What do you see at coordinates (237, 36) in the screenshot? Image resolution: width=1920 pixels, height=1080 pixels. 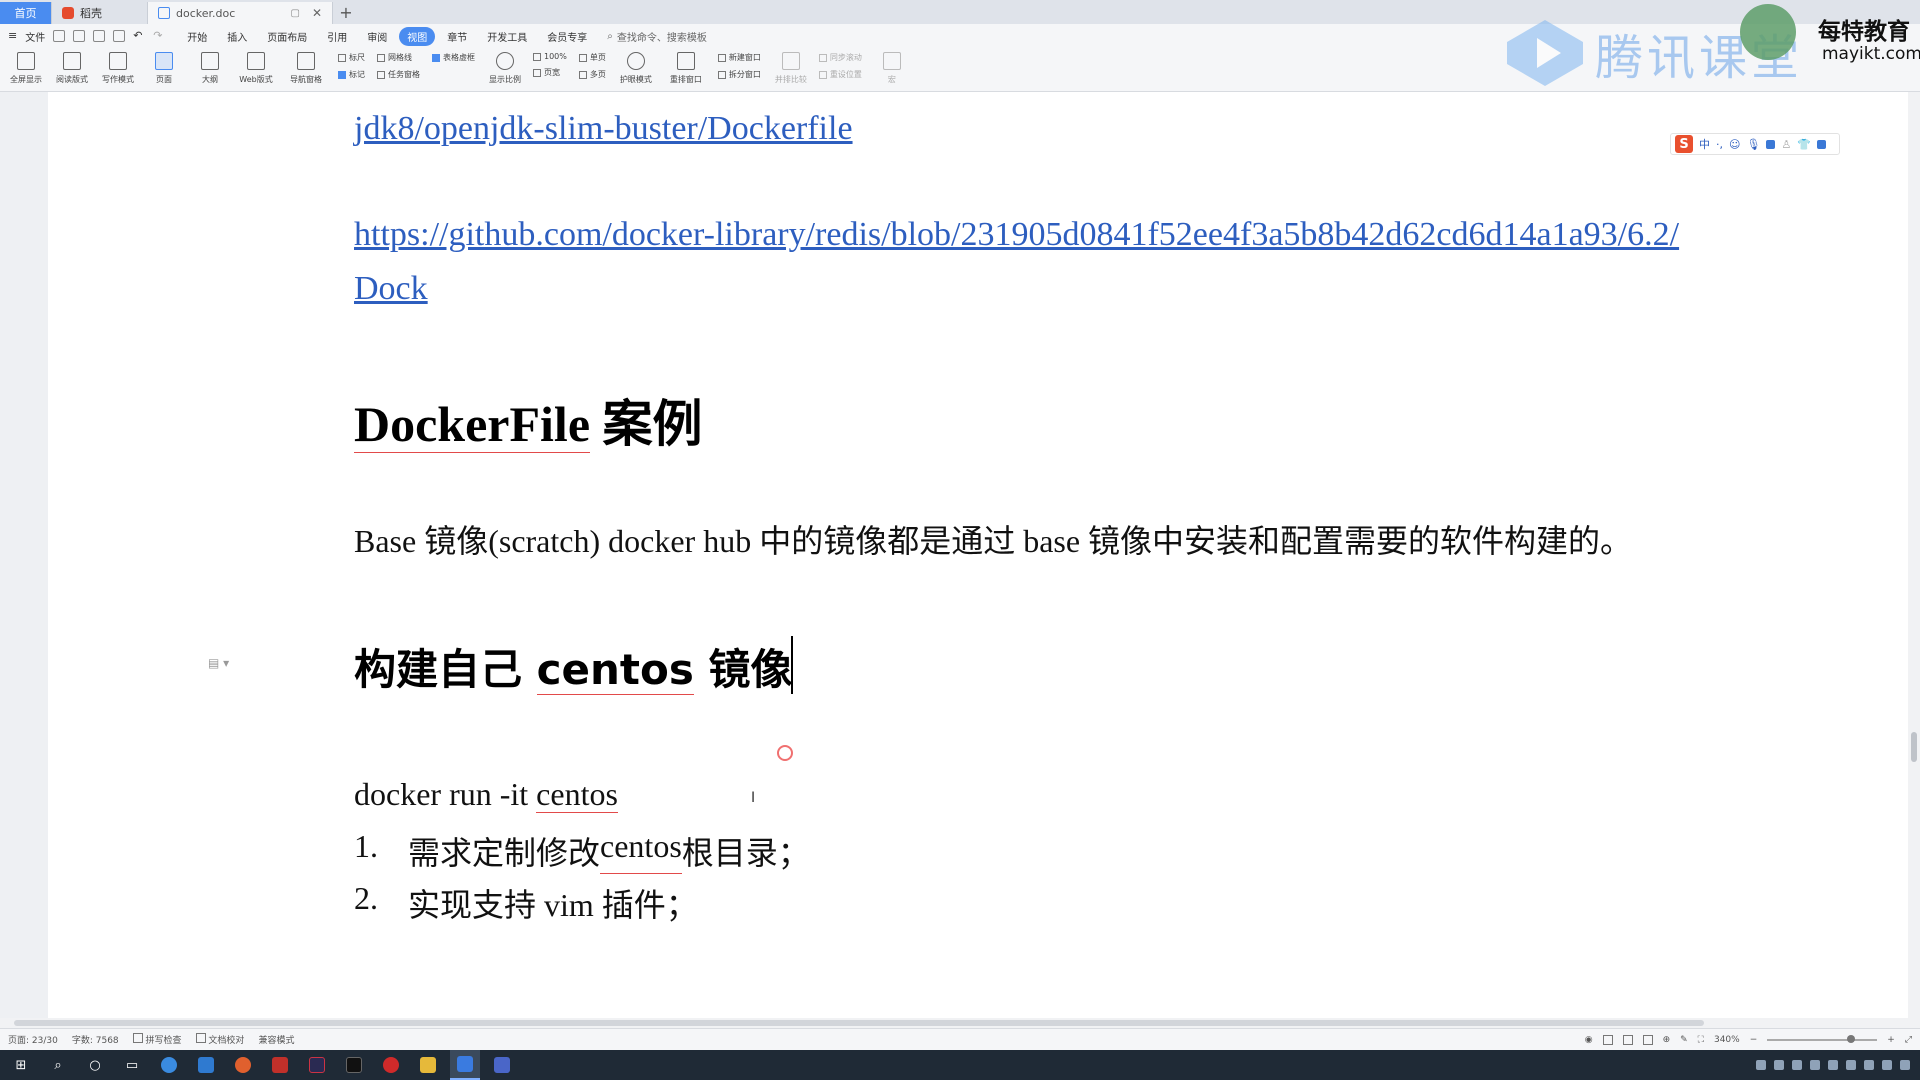 I see `menu-insert: 插入` at bounding box center [237, 36].